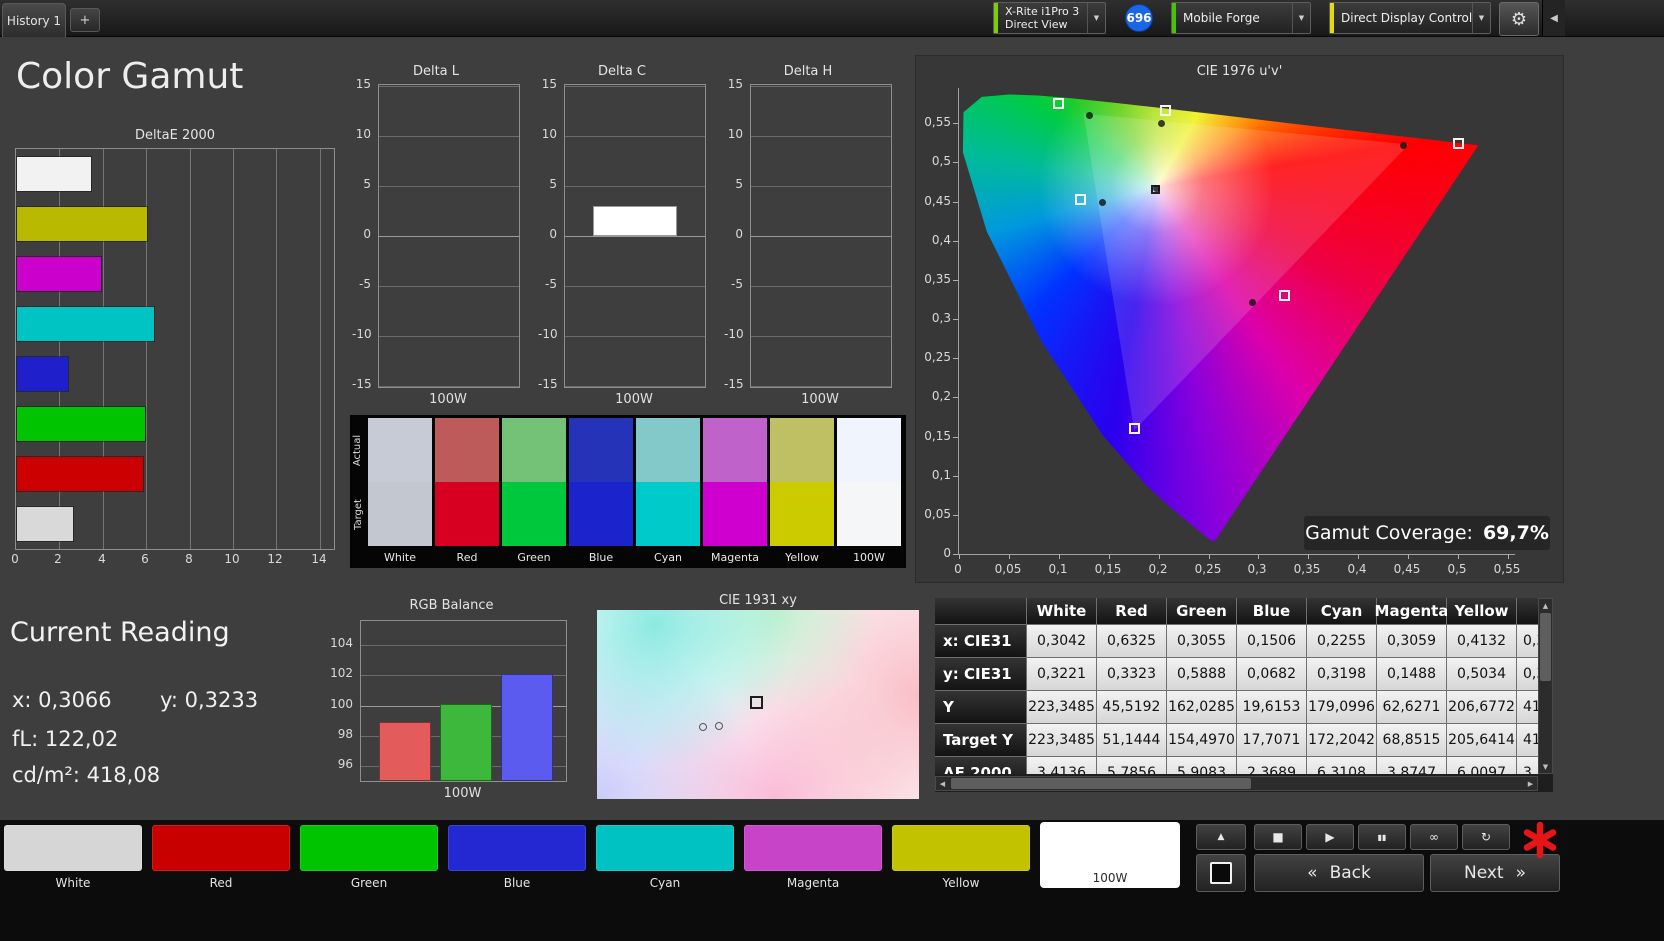 The width and height of the screenshot is (1664, 941). I want to click on scroll-right-icon: ▶, so click(1530, 783).